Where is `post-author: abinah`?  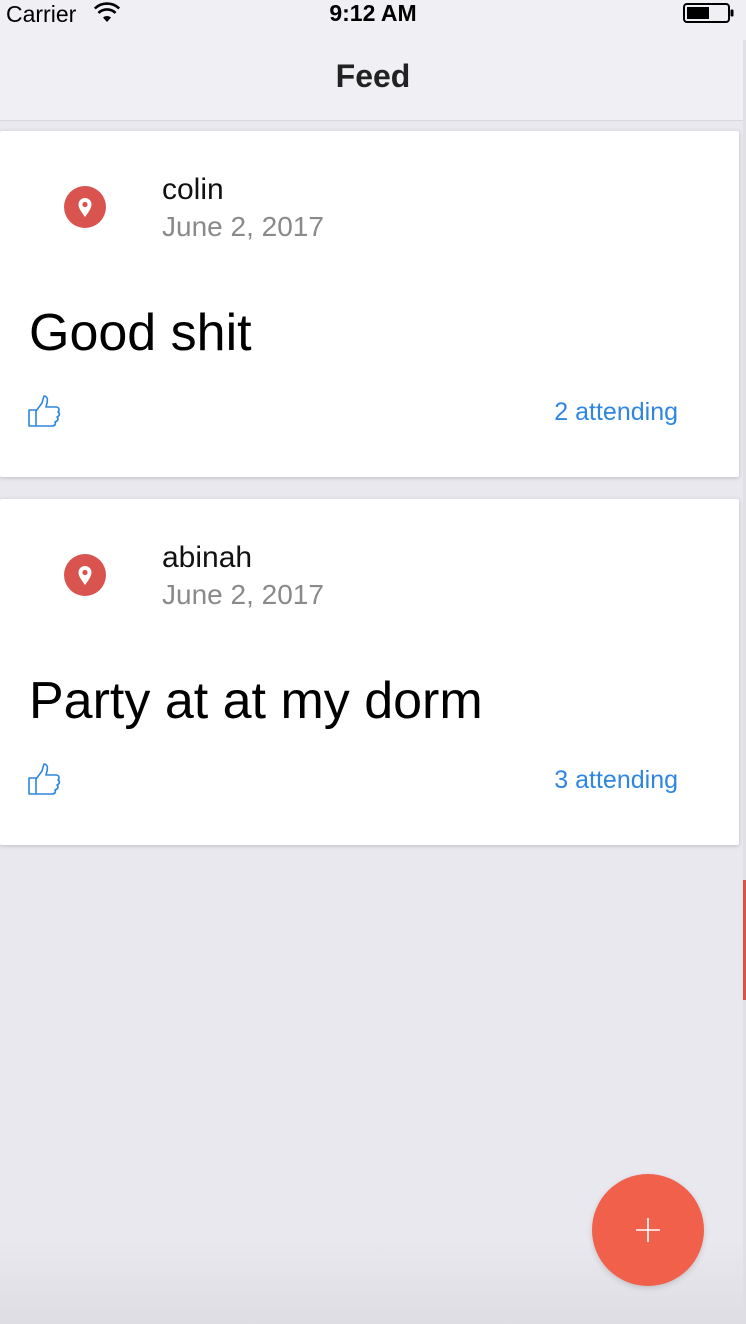 post-author: abinah is located at coordinates (207, 557).